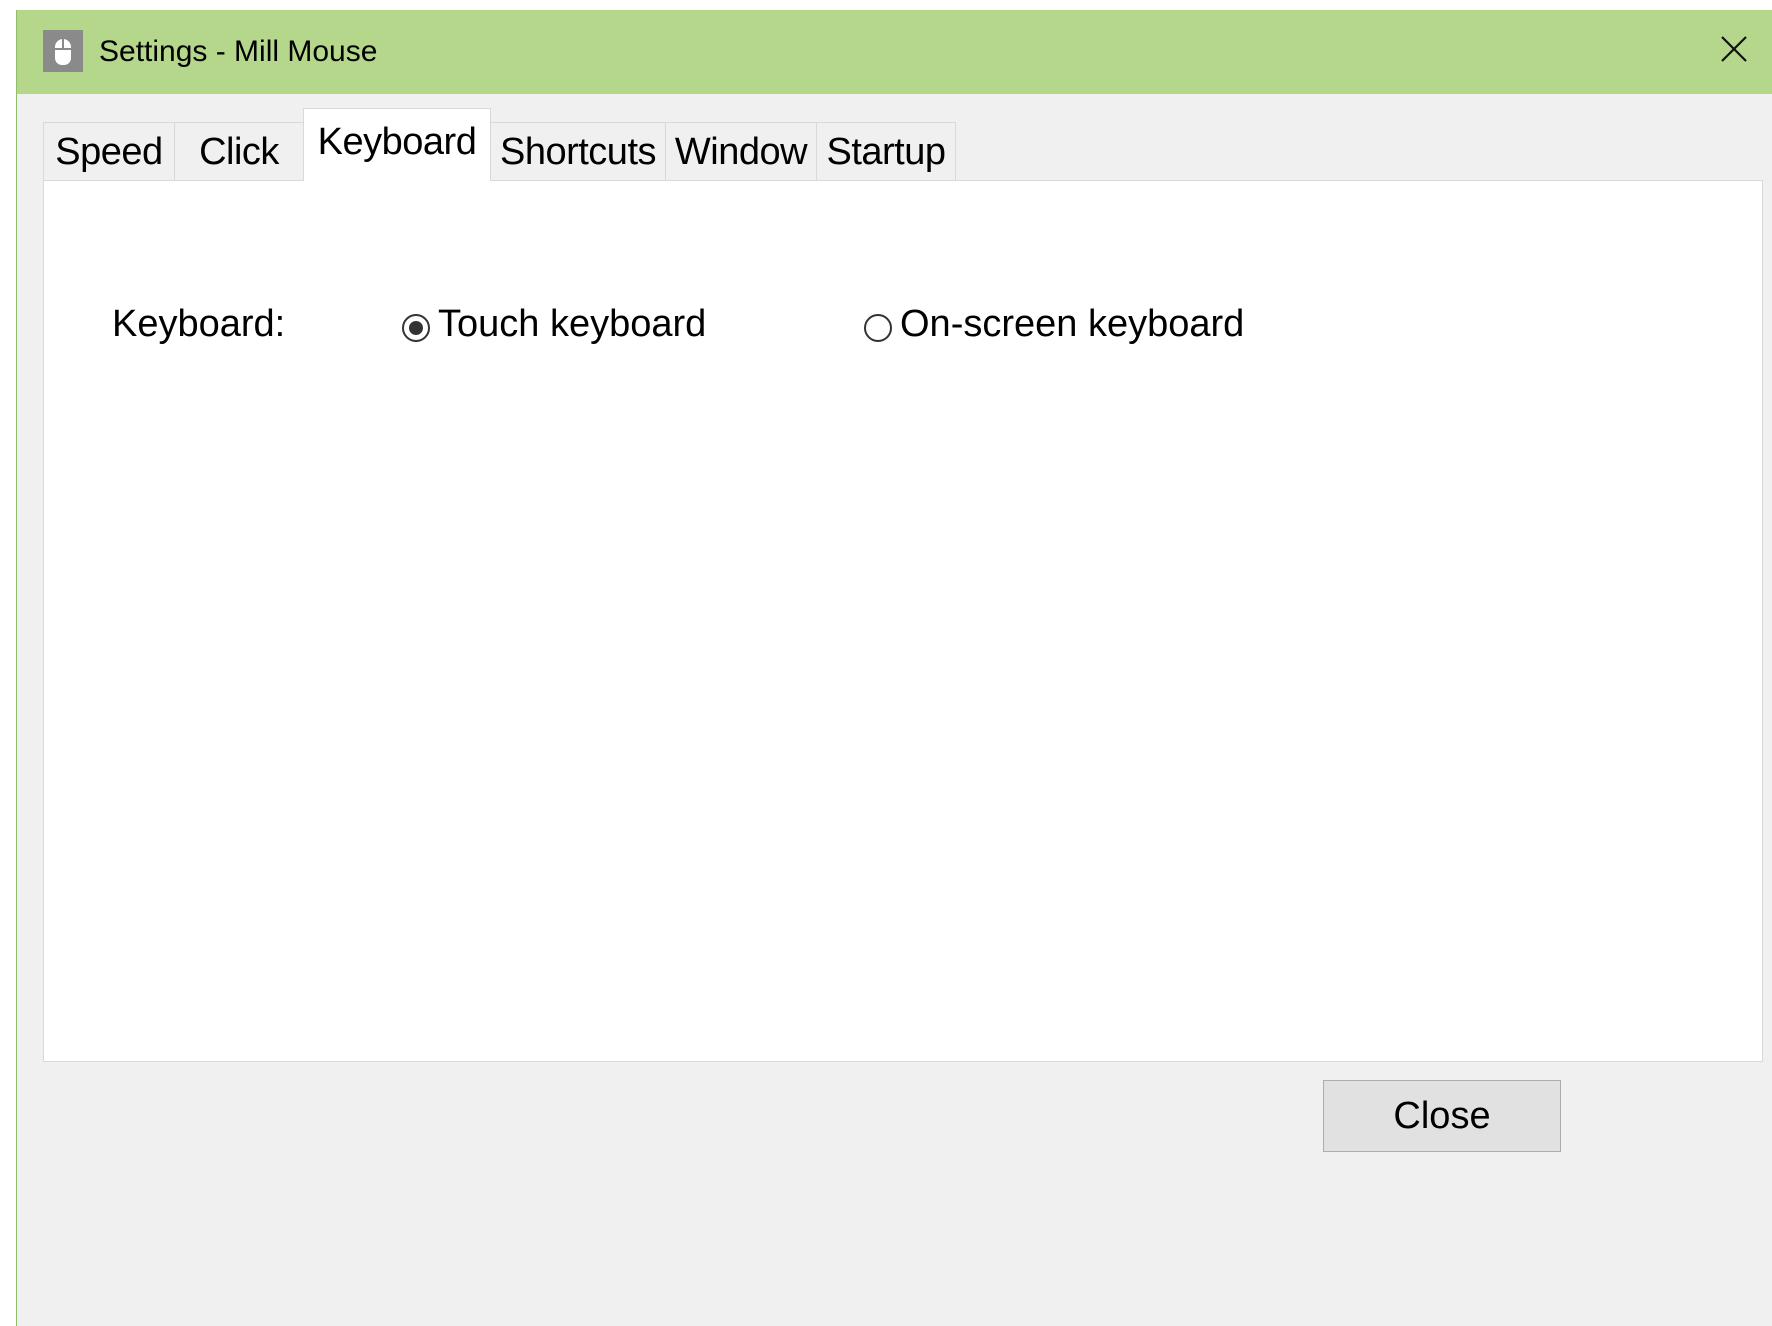  What do you see at coordinates (578, 151) in the screenshot?
I see `tab-shortcuts: Shortcuts` at bounding box center [578, 151].